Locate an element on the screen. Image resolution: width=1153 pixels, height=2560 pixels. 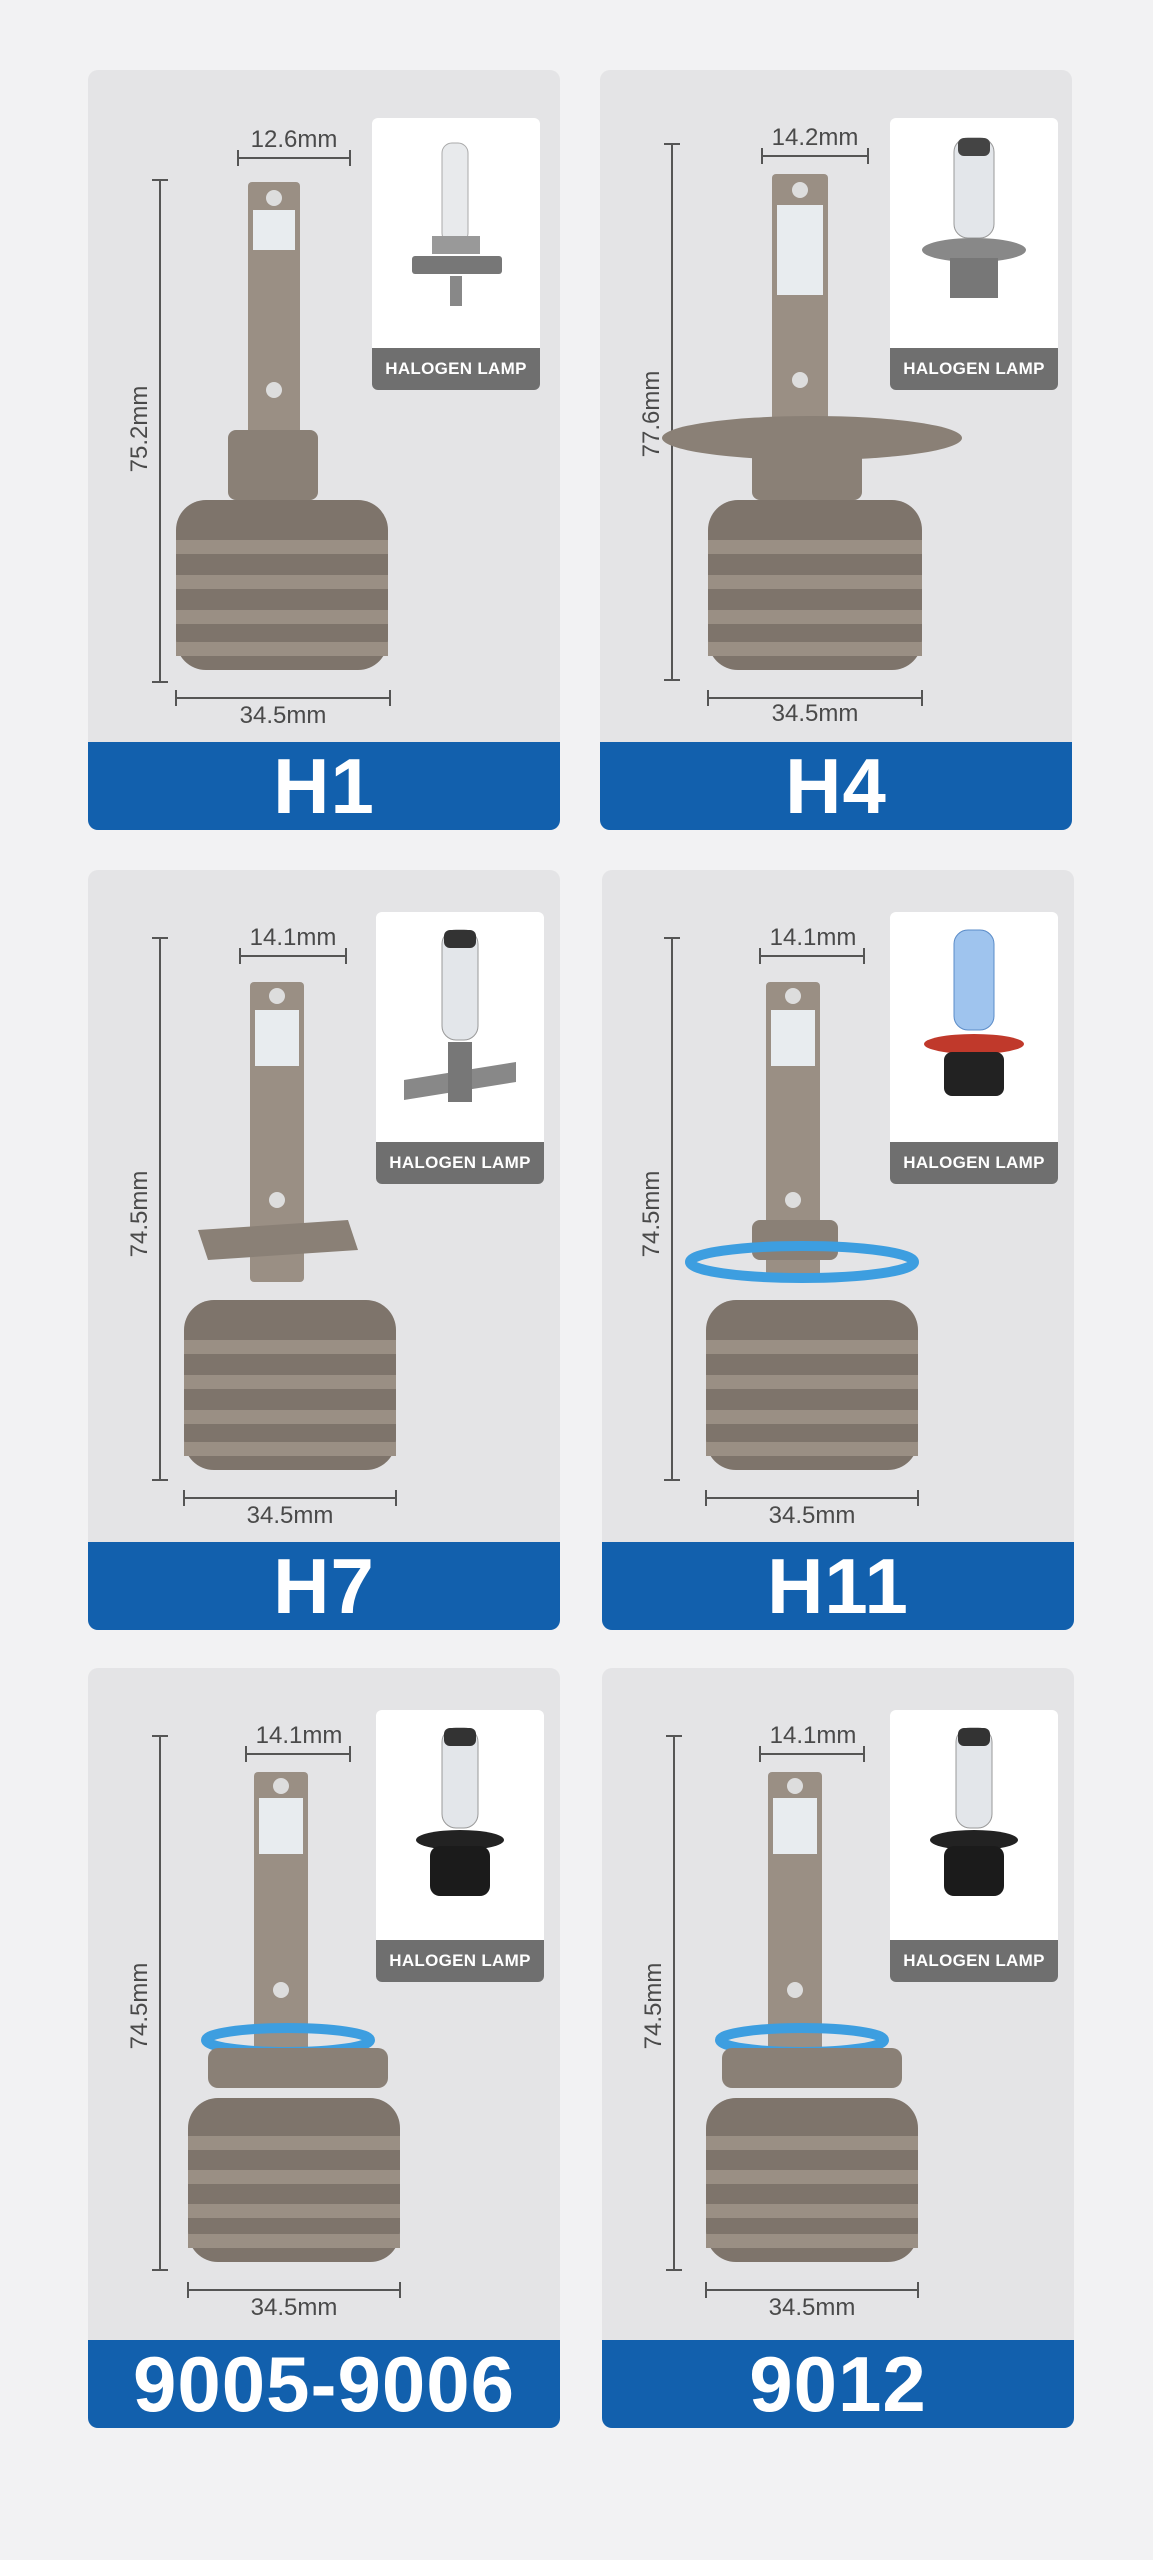
model-label: H7 is located at coordinates (324, 1586).